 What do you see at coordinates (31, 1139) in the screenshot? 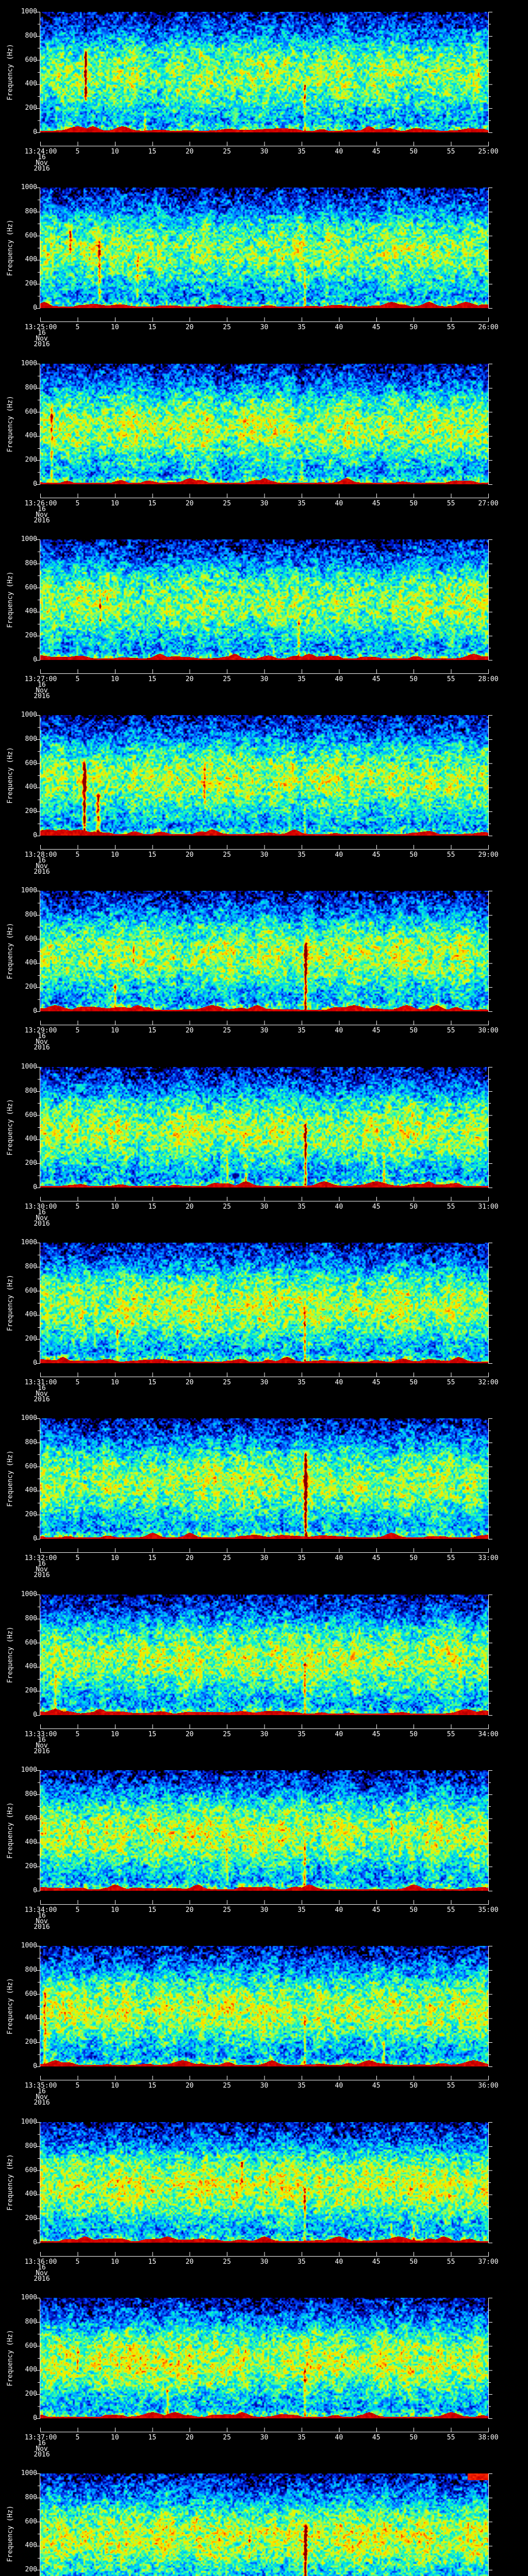
I see `y-tick-label: 400` at bounding box center [31, 1139].